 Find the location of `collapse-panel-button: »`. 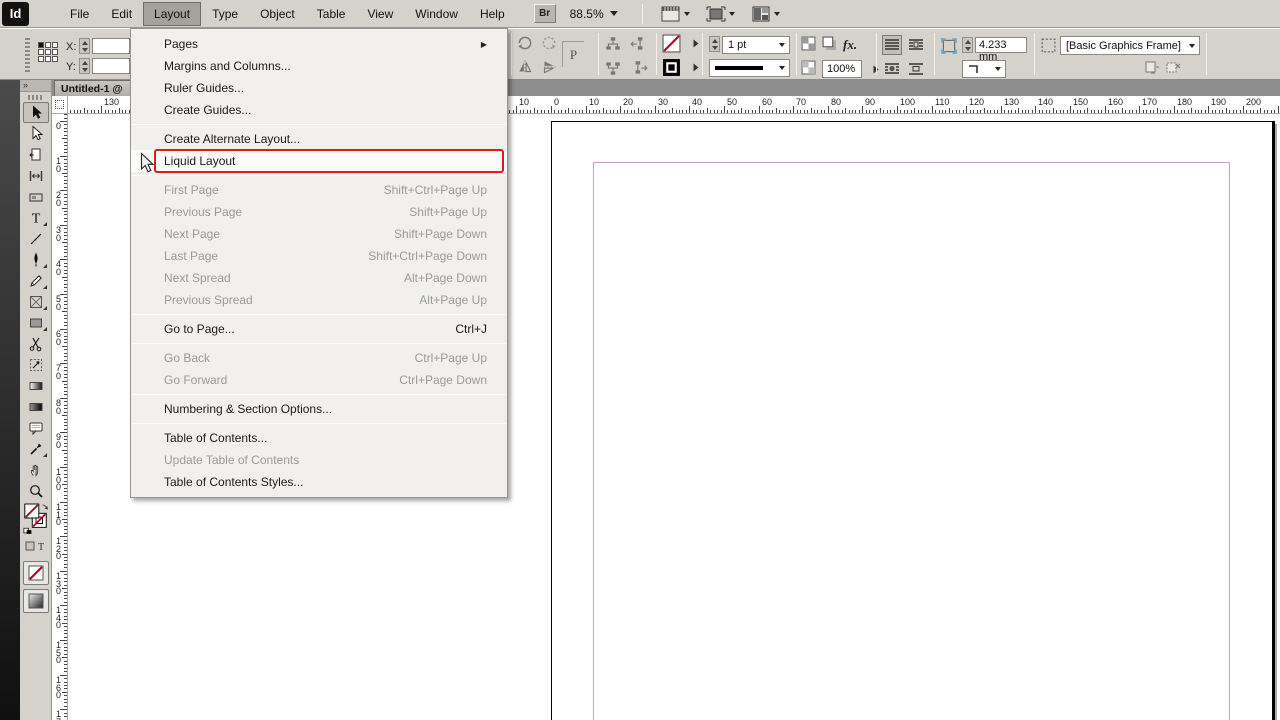

collapse-panel-button: » is located at coordinates (35, 86).